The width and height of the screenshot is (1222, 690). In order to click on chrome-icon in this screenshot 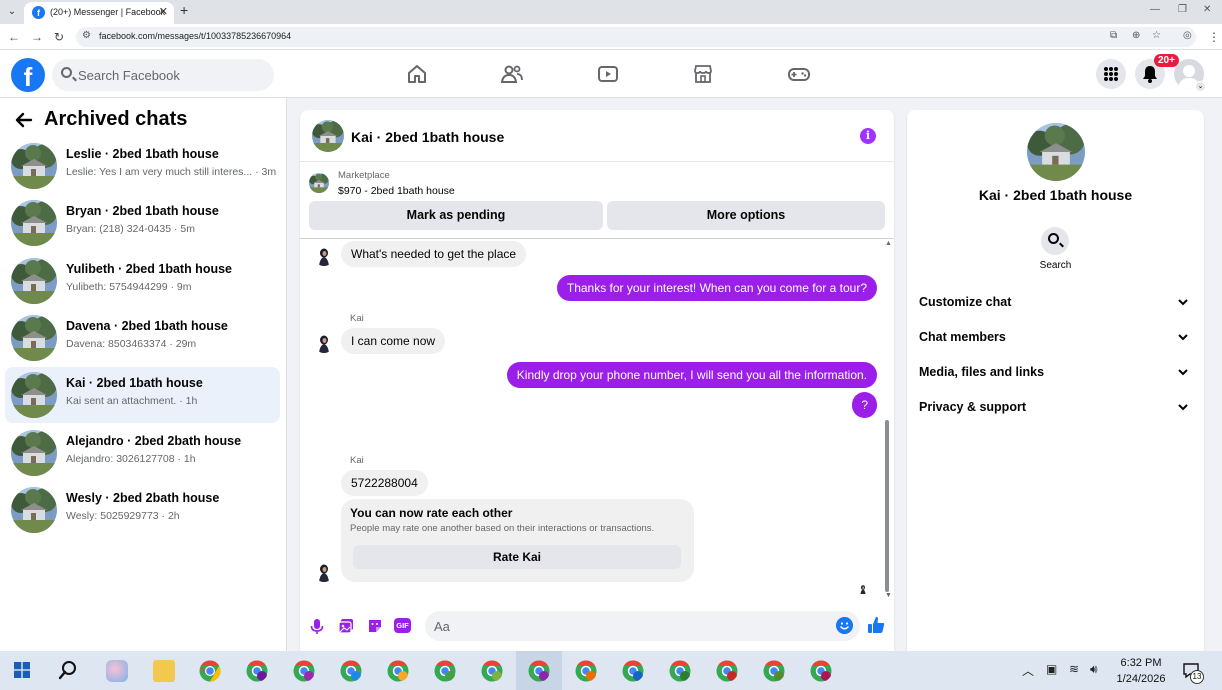, I will do `click(210, 671)`.